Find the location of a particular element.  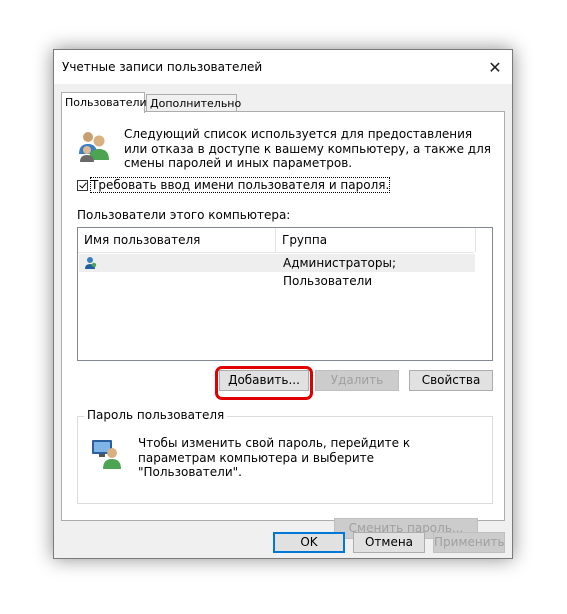

list-header: Имя пользователя Группа is located at coordinates (277, 240).